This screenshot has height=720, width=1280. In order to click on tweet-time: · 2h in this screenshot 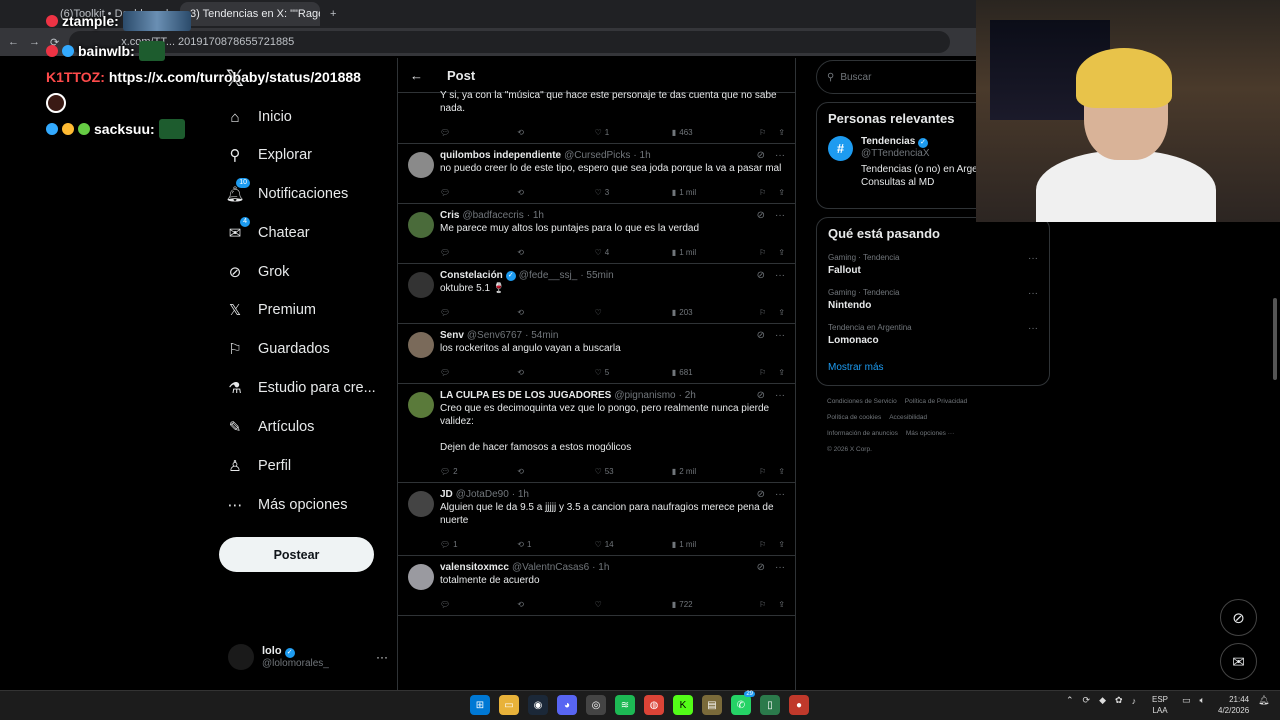, I will do `click(687, 395)`.